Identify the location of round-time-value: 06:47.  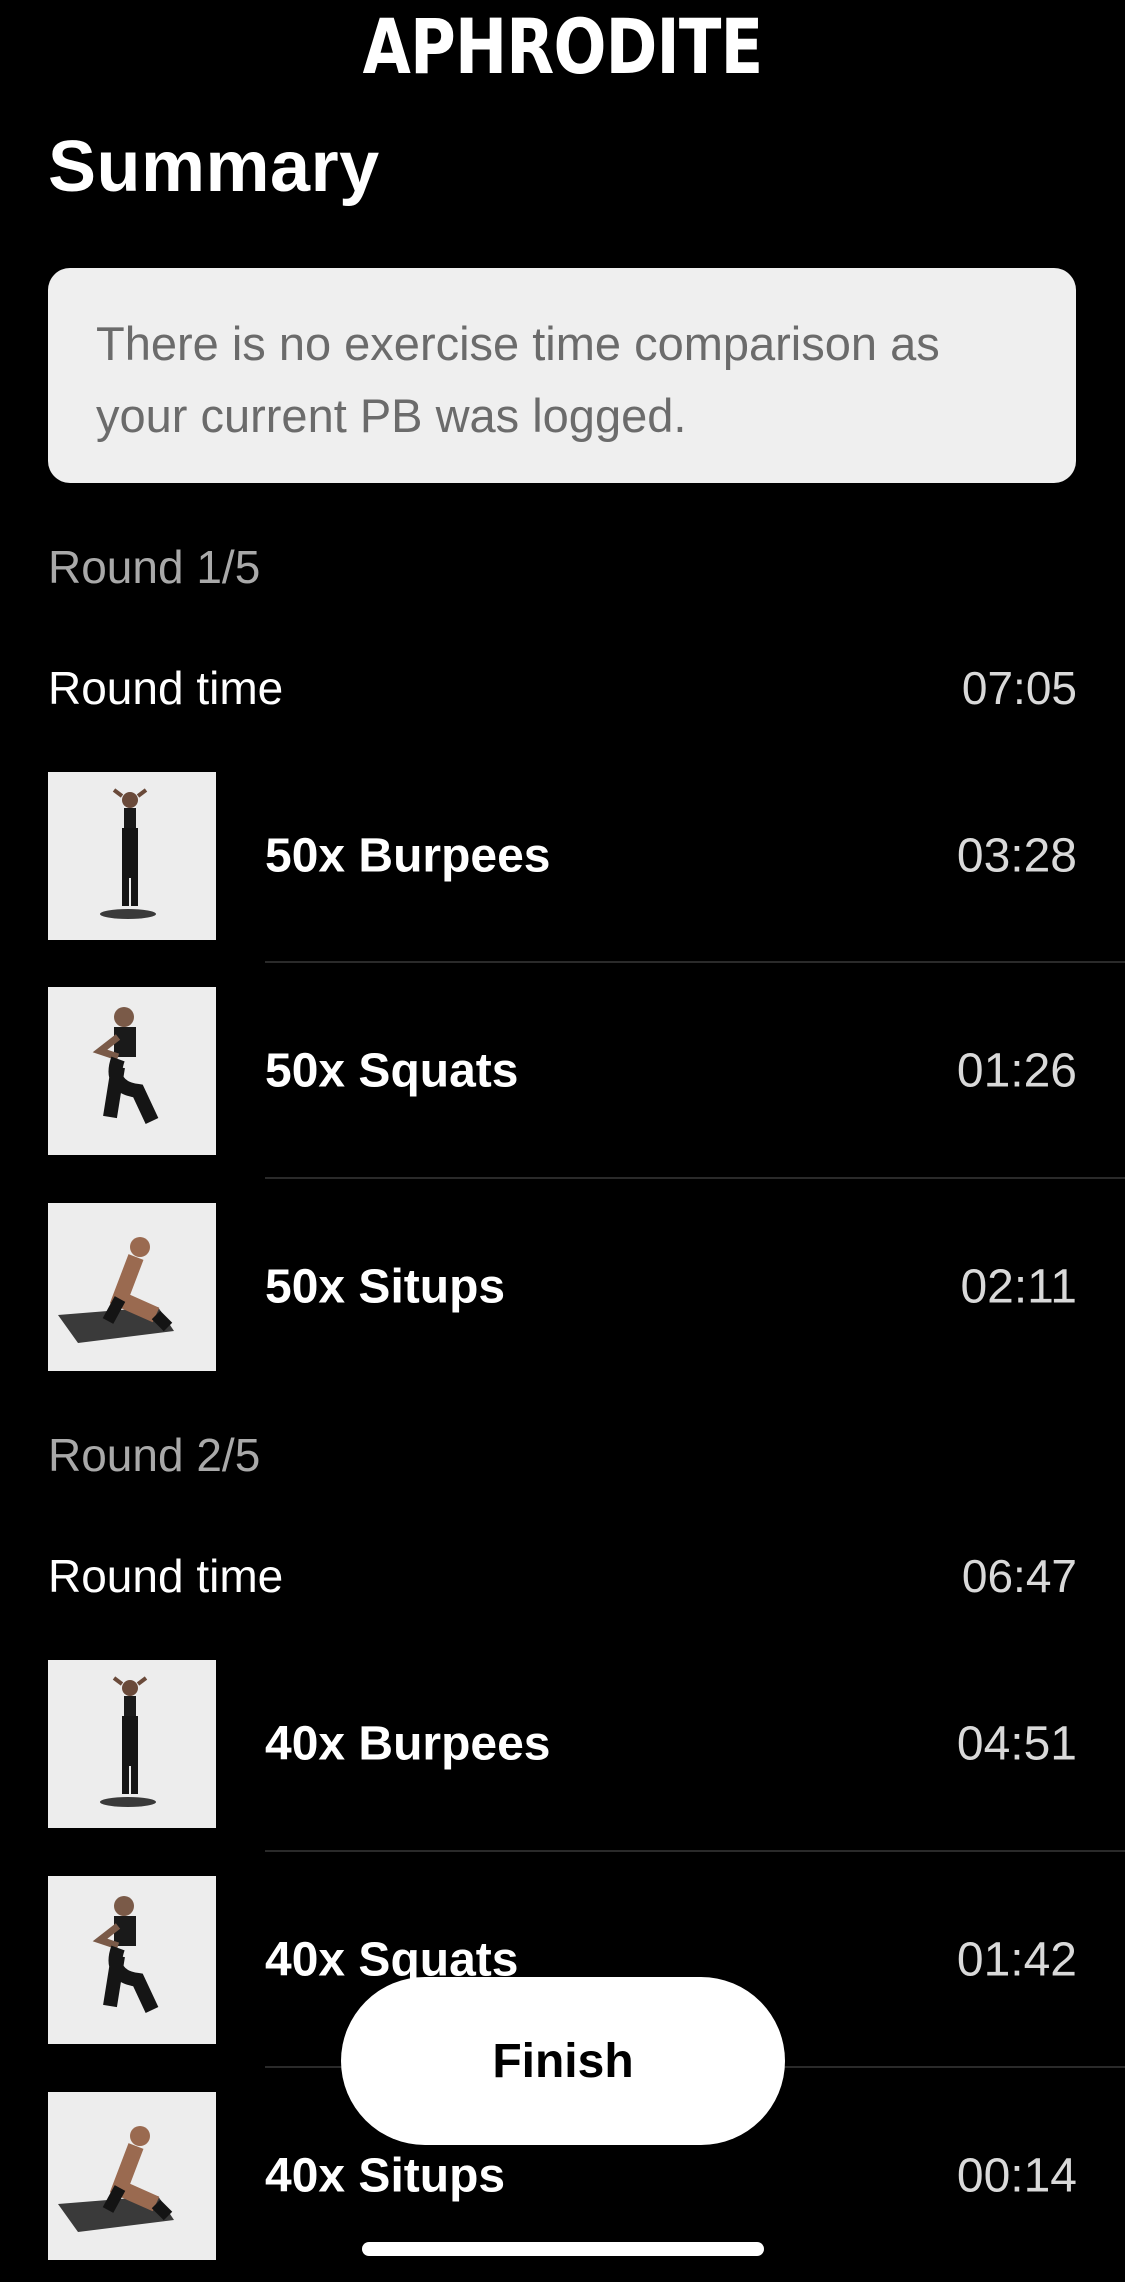
(1019, 1576).